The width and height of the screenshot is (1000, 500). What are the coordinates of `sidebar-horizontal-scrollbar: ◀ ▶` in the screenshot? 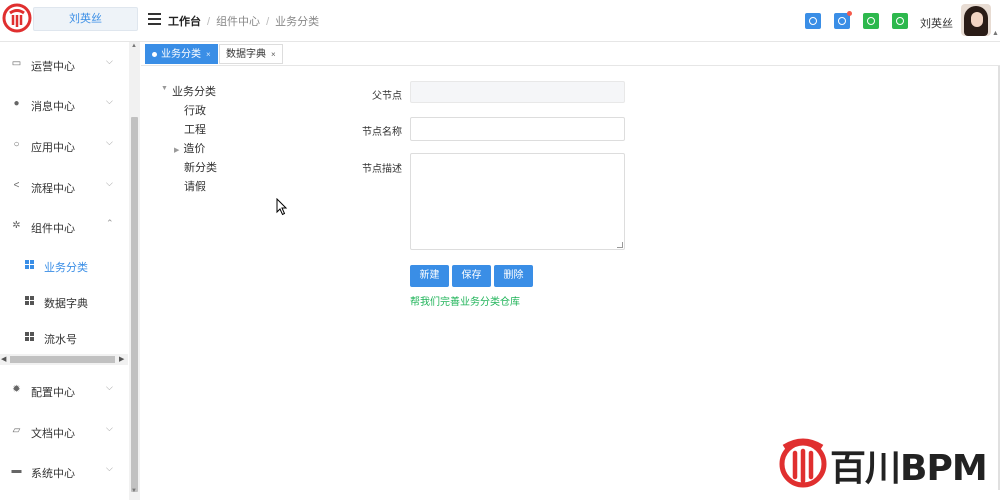 It's located at (64, 359).